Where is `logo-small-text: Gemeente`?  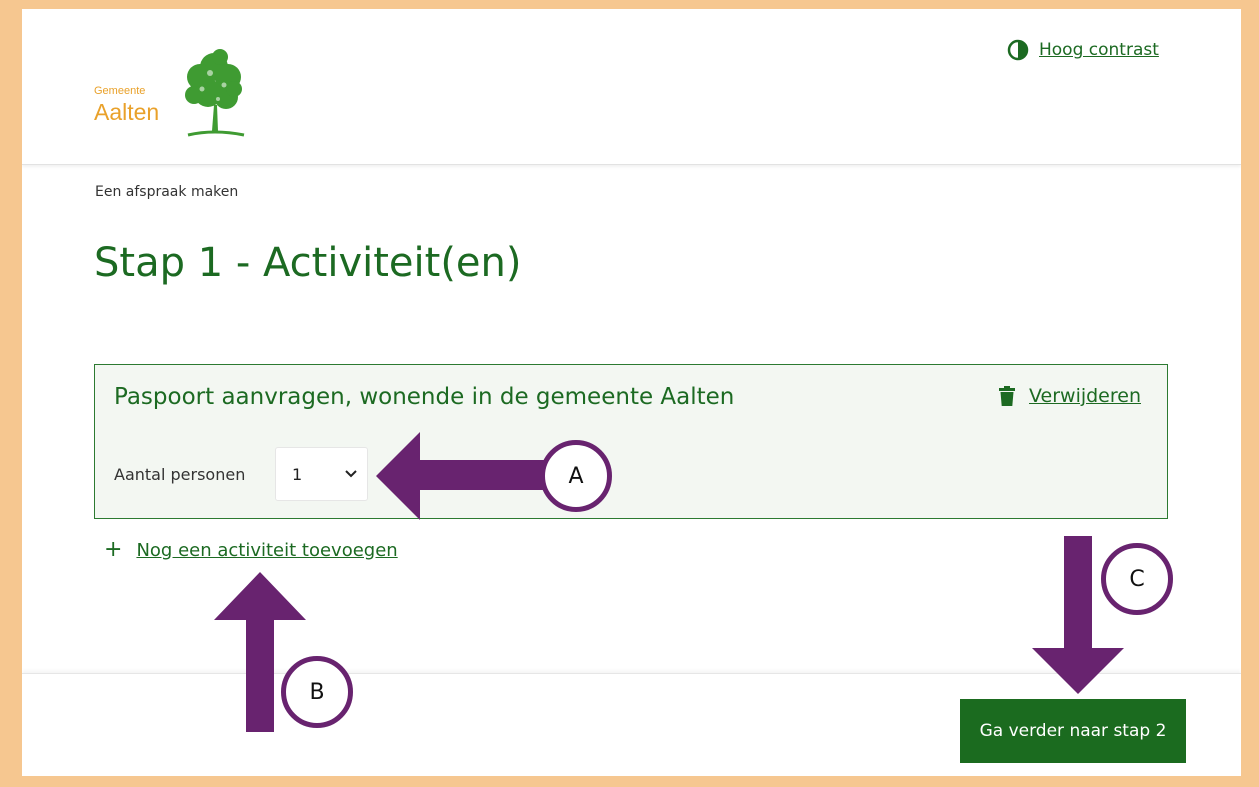 logo-small-text: Gemeente is located at coordinates (120, 91).